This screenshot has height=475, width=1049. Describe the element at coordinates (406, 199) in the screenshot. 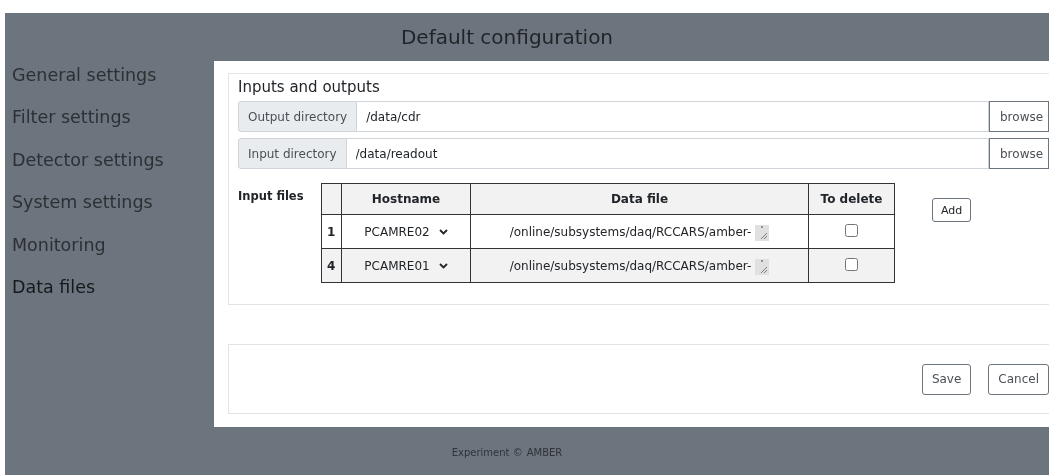

I see `column-header: Hostname` at that location.